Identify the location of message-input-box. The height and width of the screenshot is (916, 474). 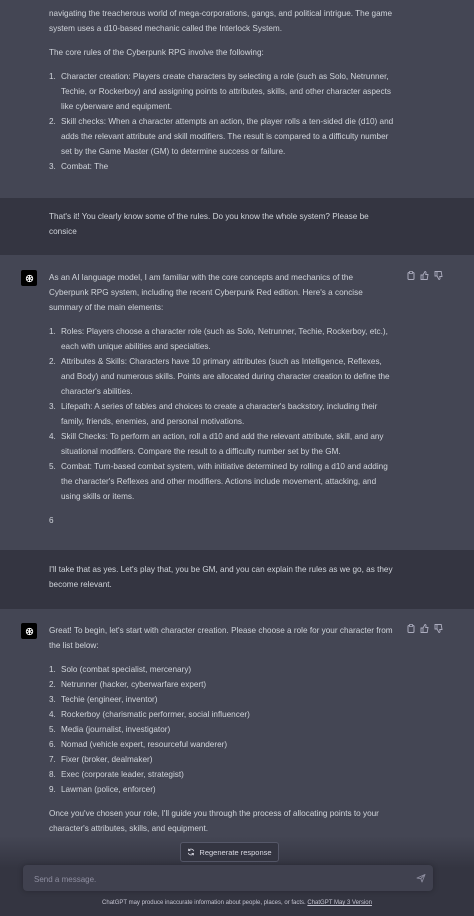
(228, 878).